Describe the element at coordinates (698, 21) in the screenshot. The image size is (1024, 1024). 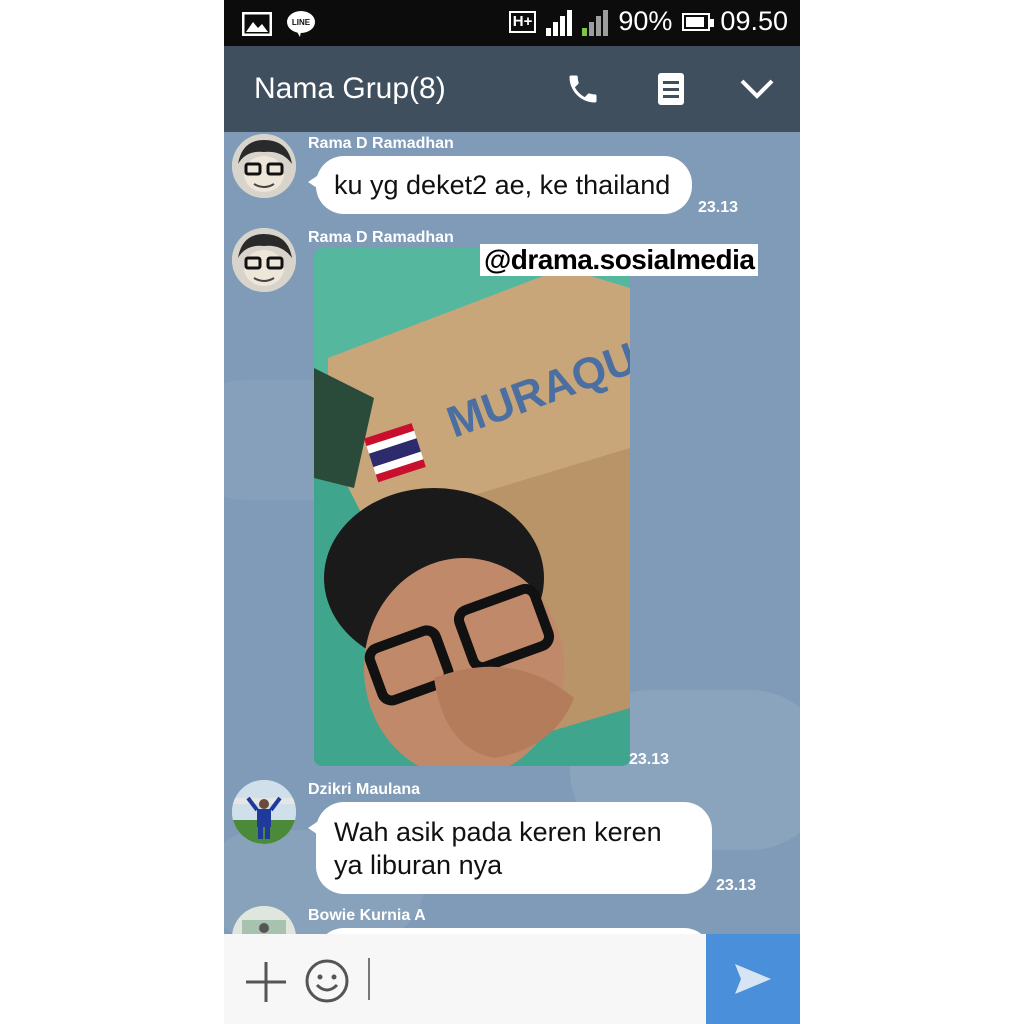
I see `battery-icon` at that location.